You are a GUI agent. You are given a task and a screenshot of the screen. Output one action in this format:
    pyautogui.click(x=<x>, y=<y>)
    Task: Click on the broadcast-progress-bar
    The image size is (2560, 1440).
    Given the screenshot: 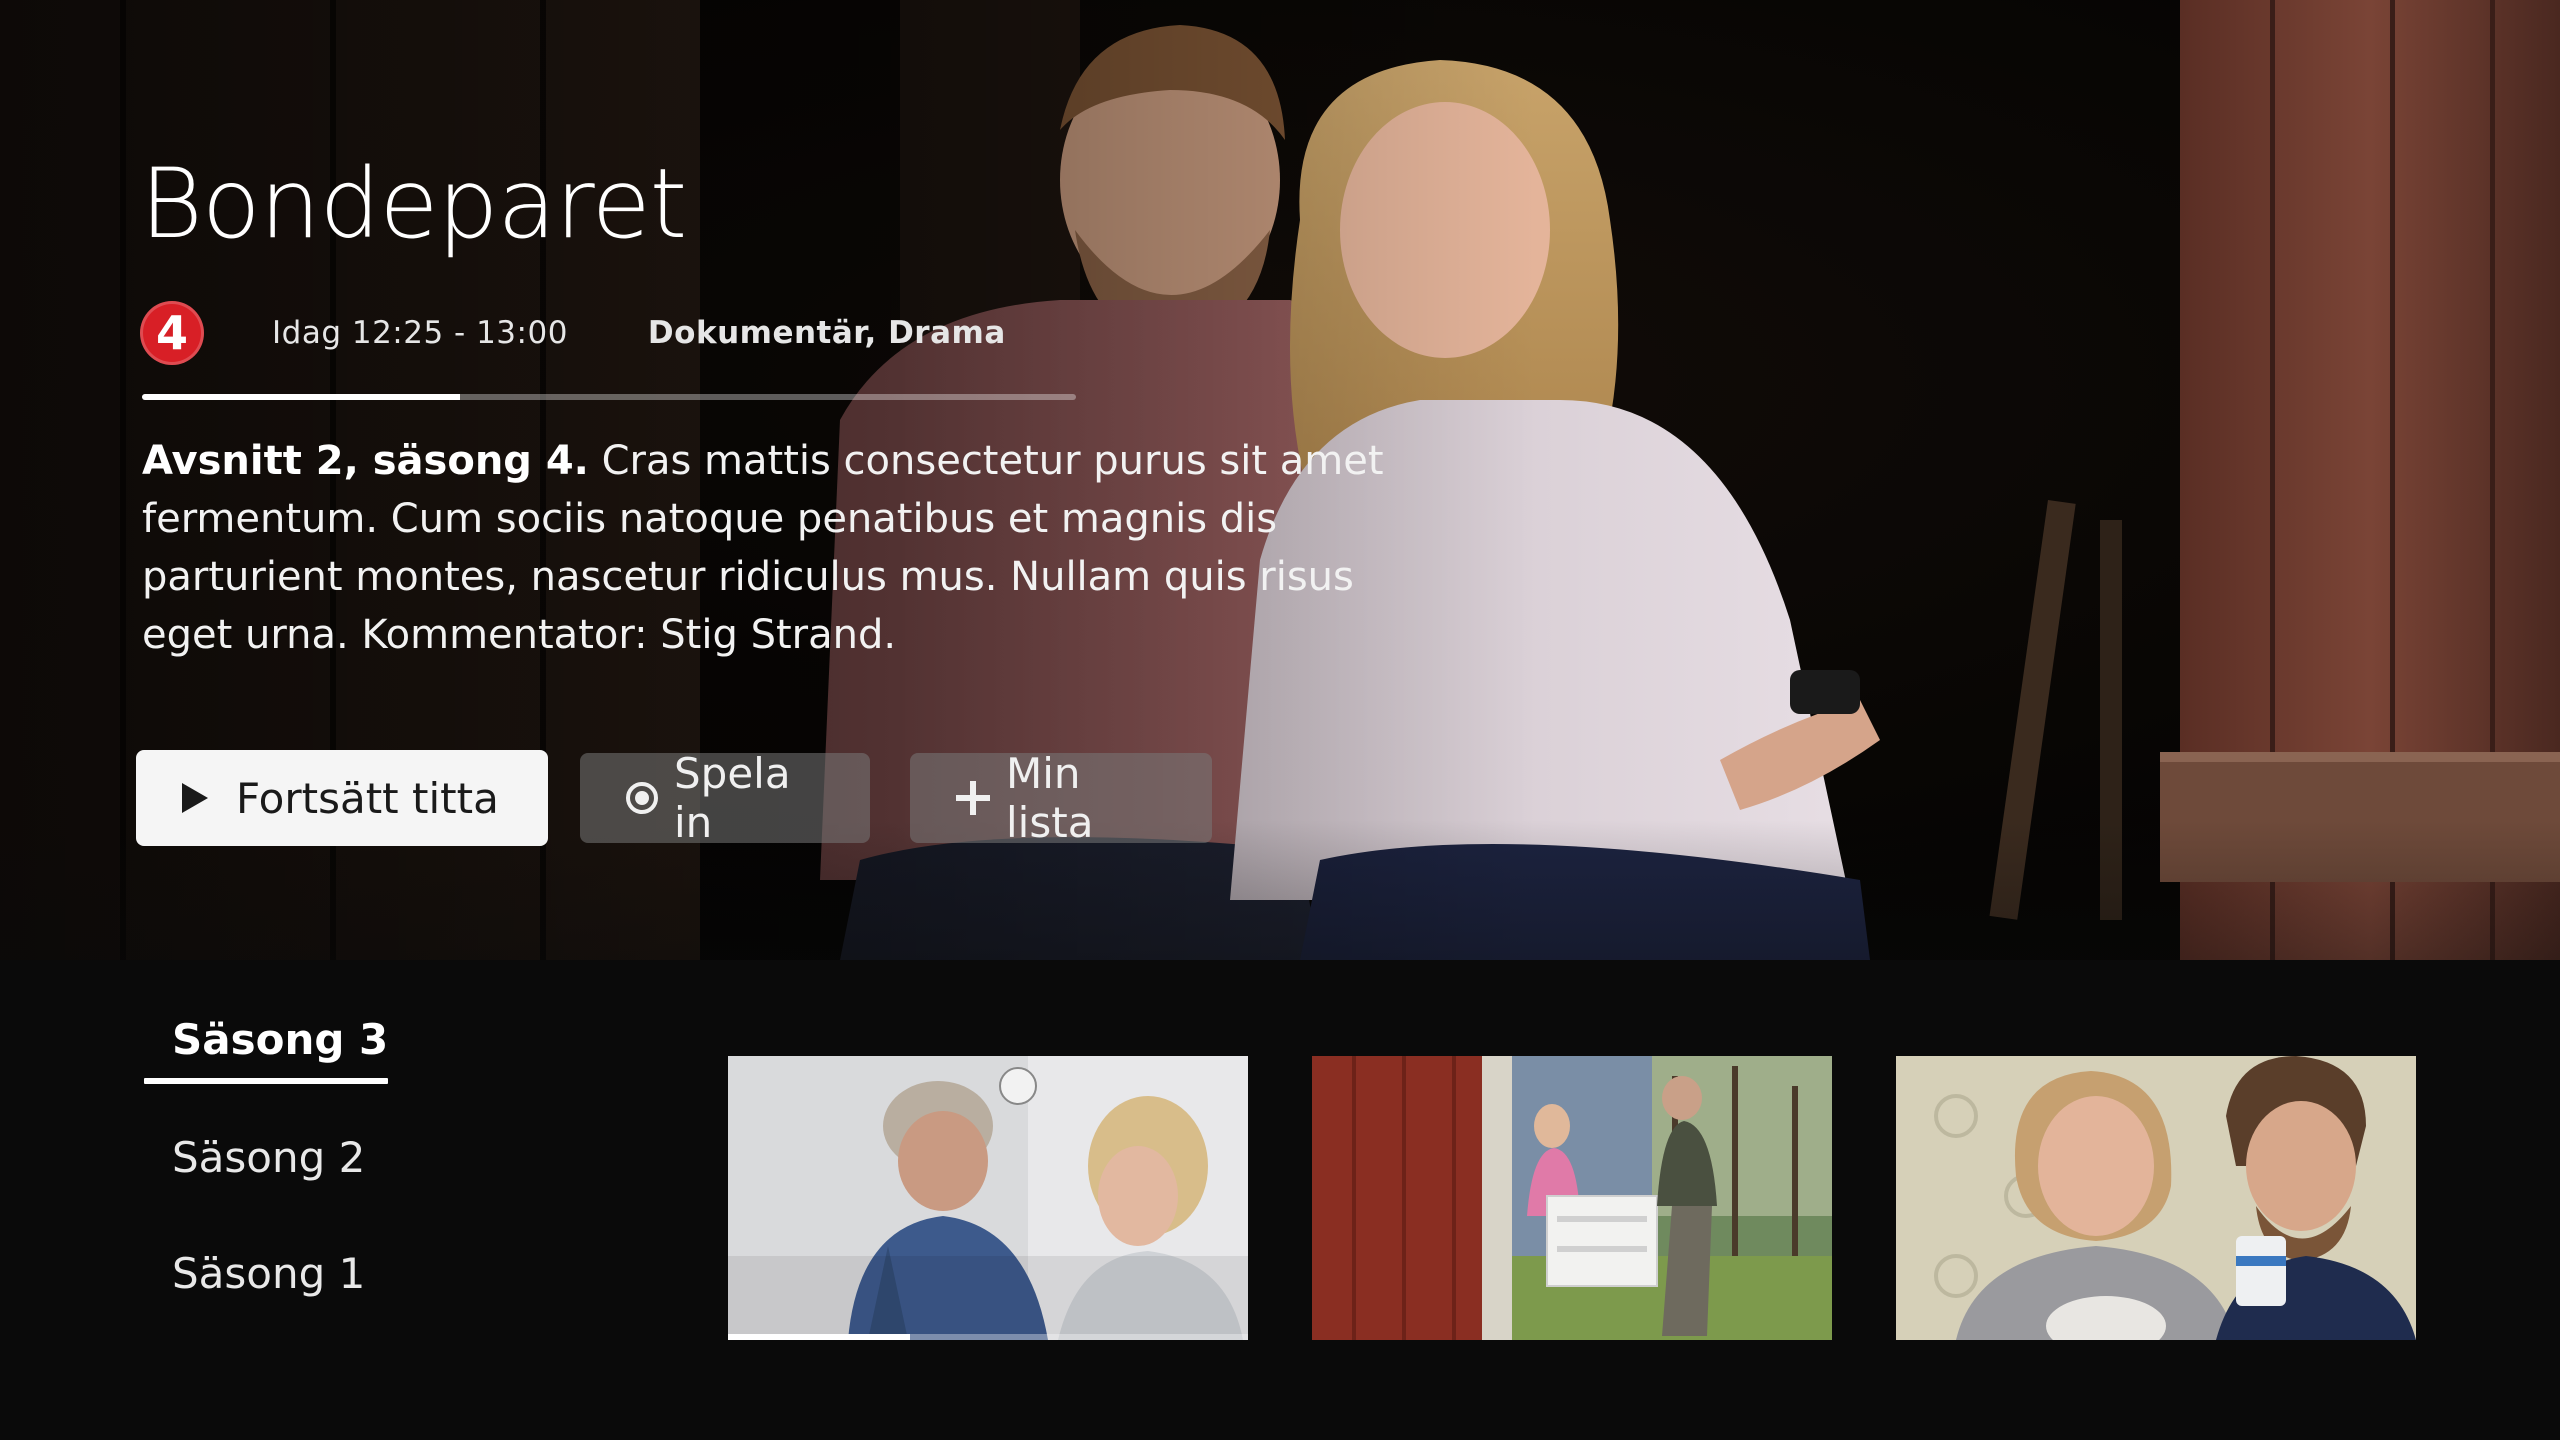 What is the action you would take?
    pyautogui.click(x=609, y=397)
    